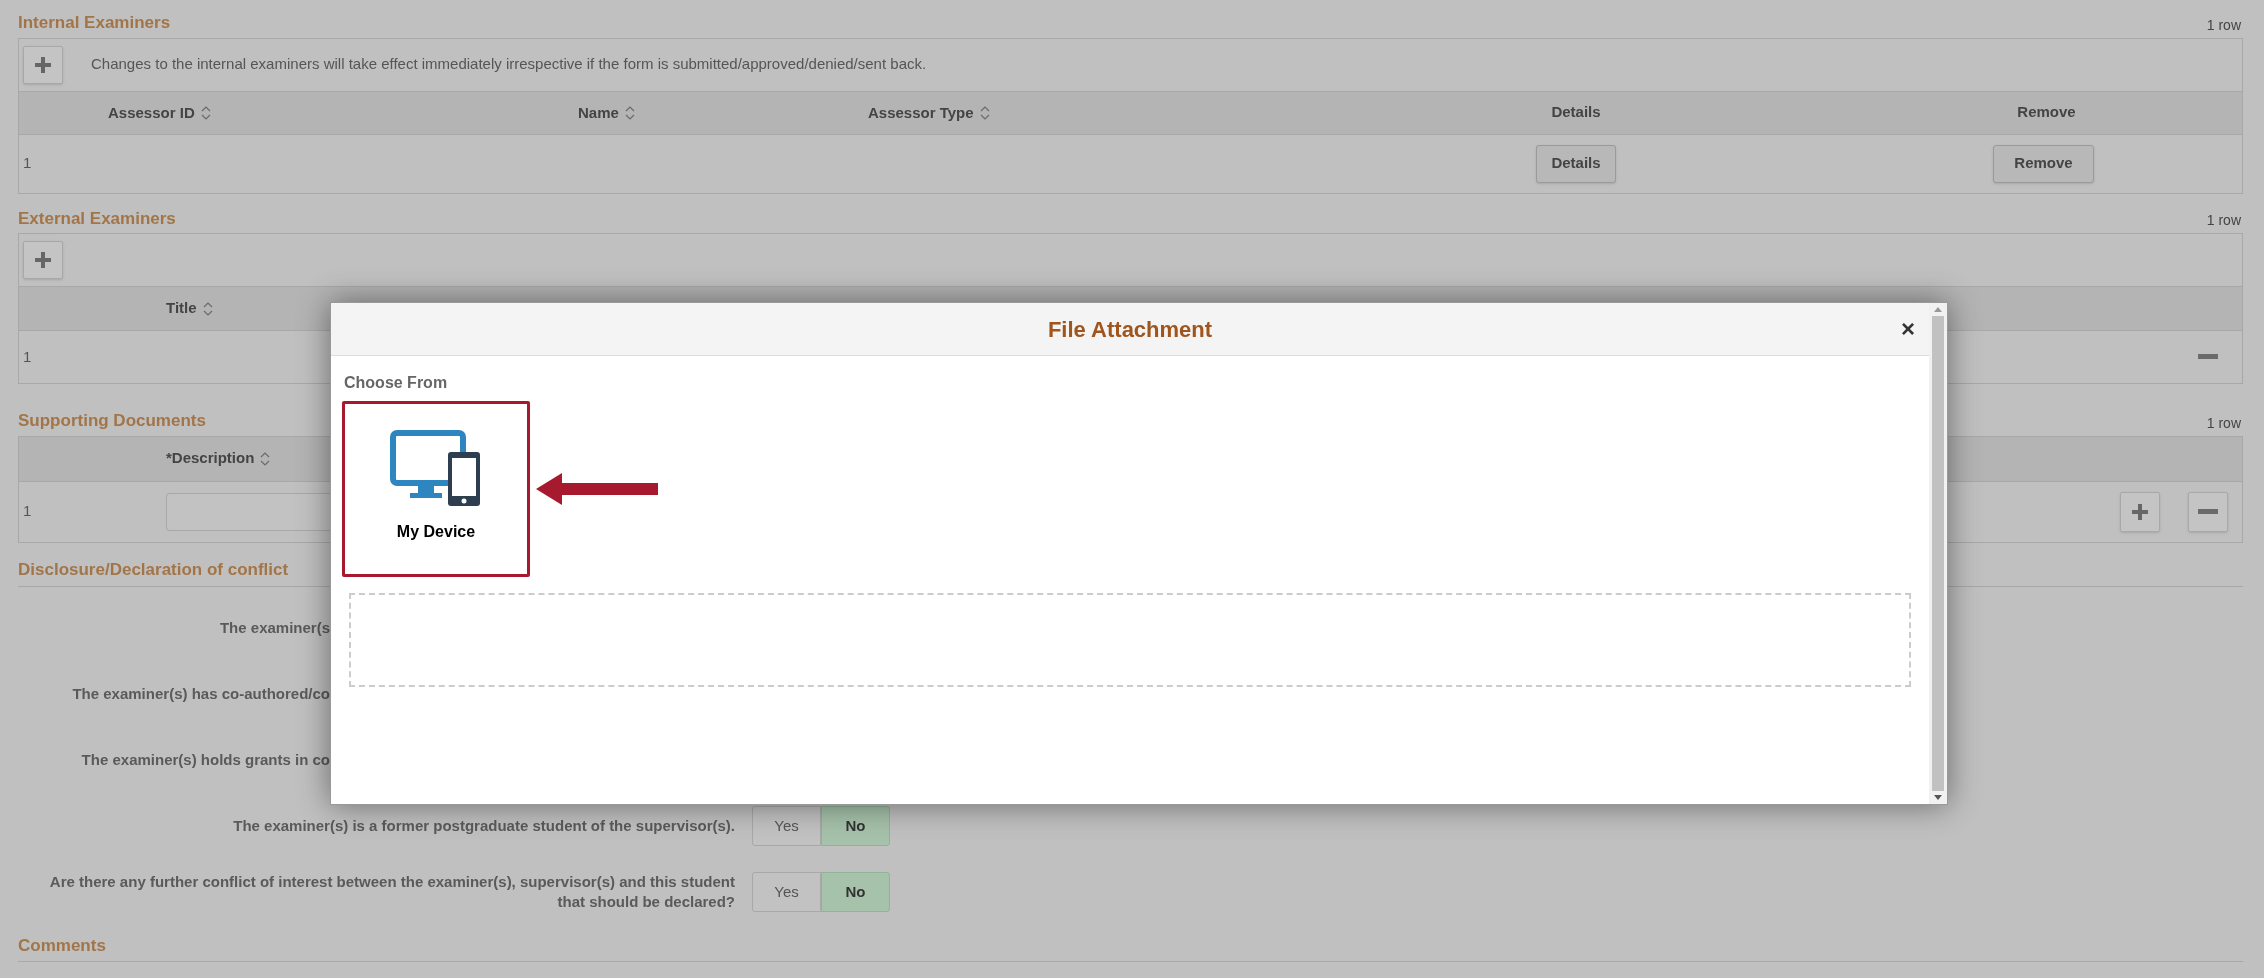 The image size is (2264, 978). I want to click on monitor-and-phone-icon, so click(436, 468).